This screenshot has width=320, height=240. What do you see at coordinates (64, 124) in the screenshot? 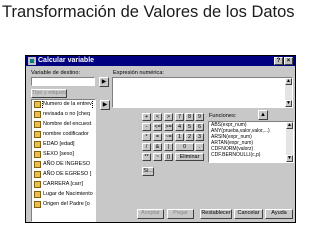
I see `variable-item: Nombre del encuest` at bounding box center [64, 124].